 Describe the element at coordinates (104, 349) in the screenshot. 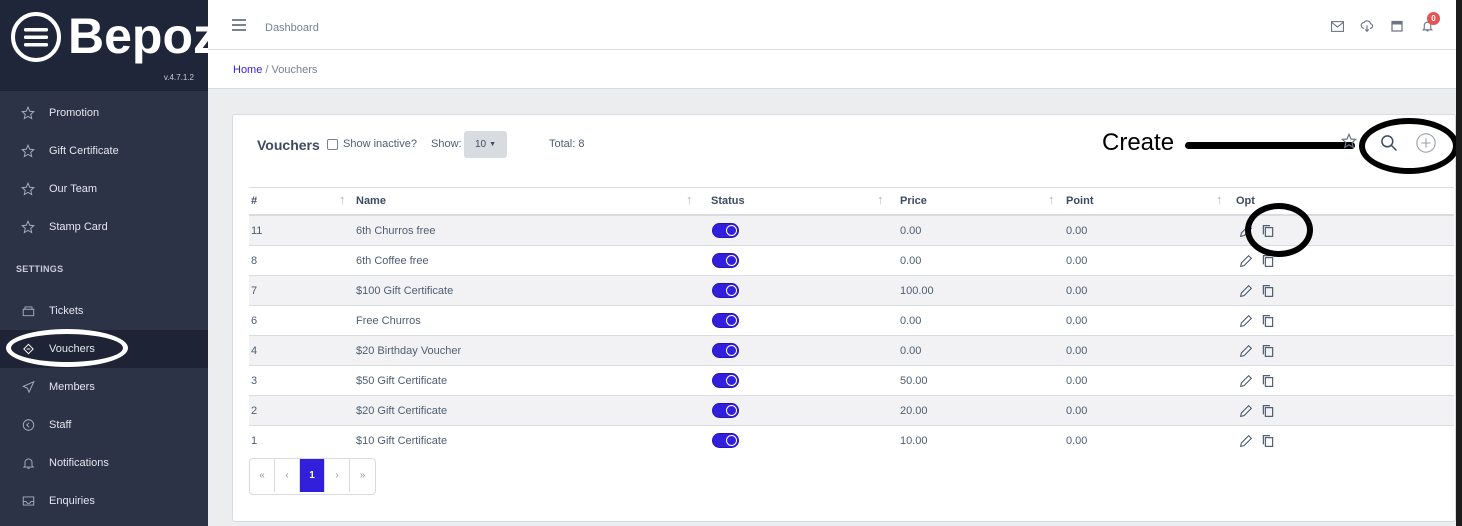

I see `sidebar-item-vouchers: Vouchers` at that location.